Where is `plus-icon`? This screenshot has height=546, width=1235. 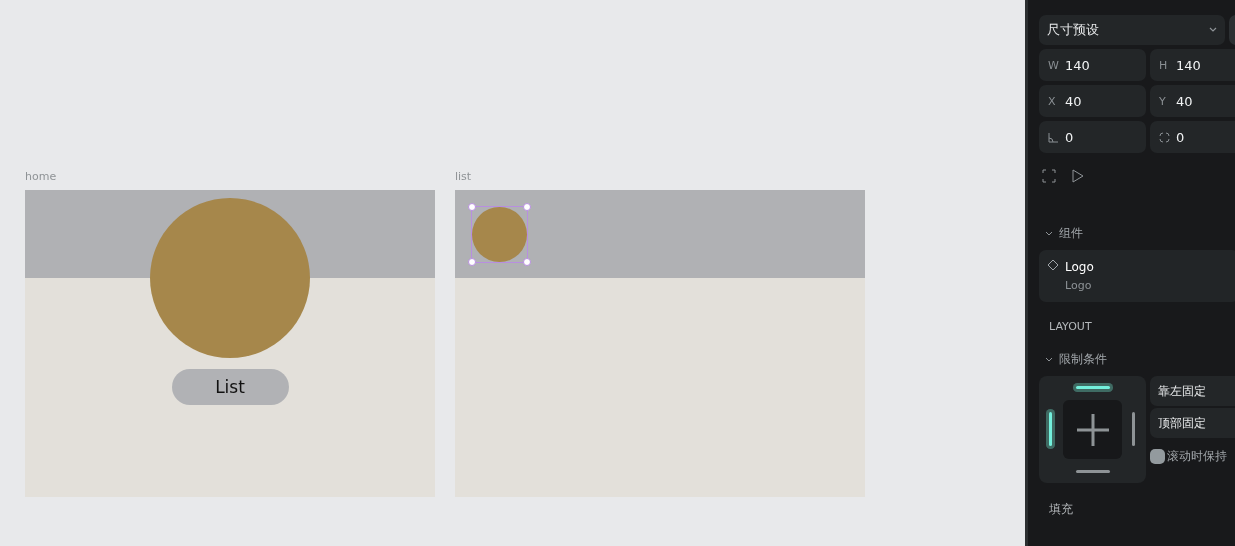 plus-icon is located at coordinates (1093, 430).